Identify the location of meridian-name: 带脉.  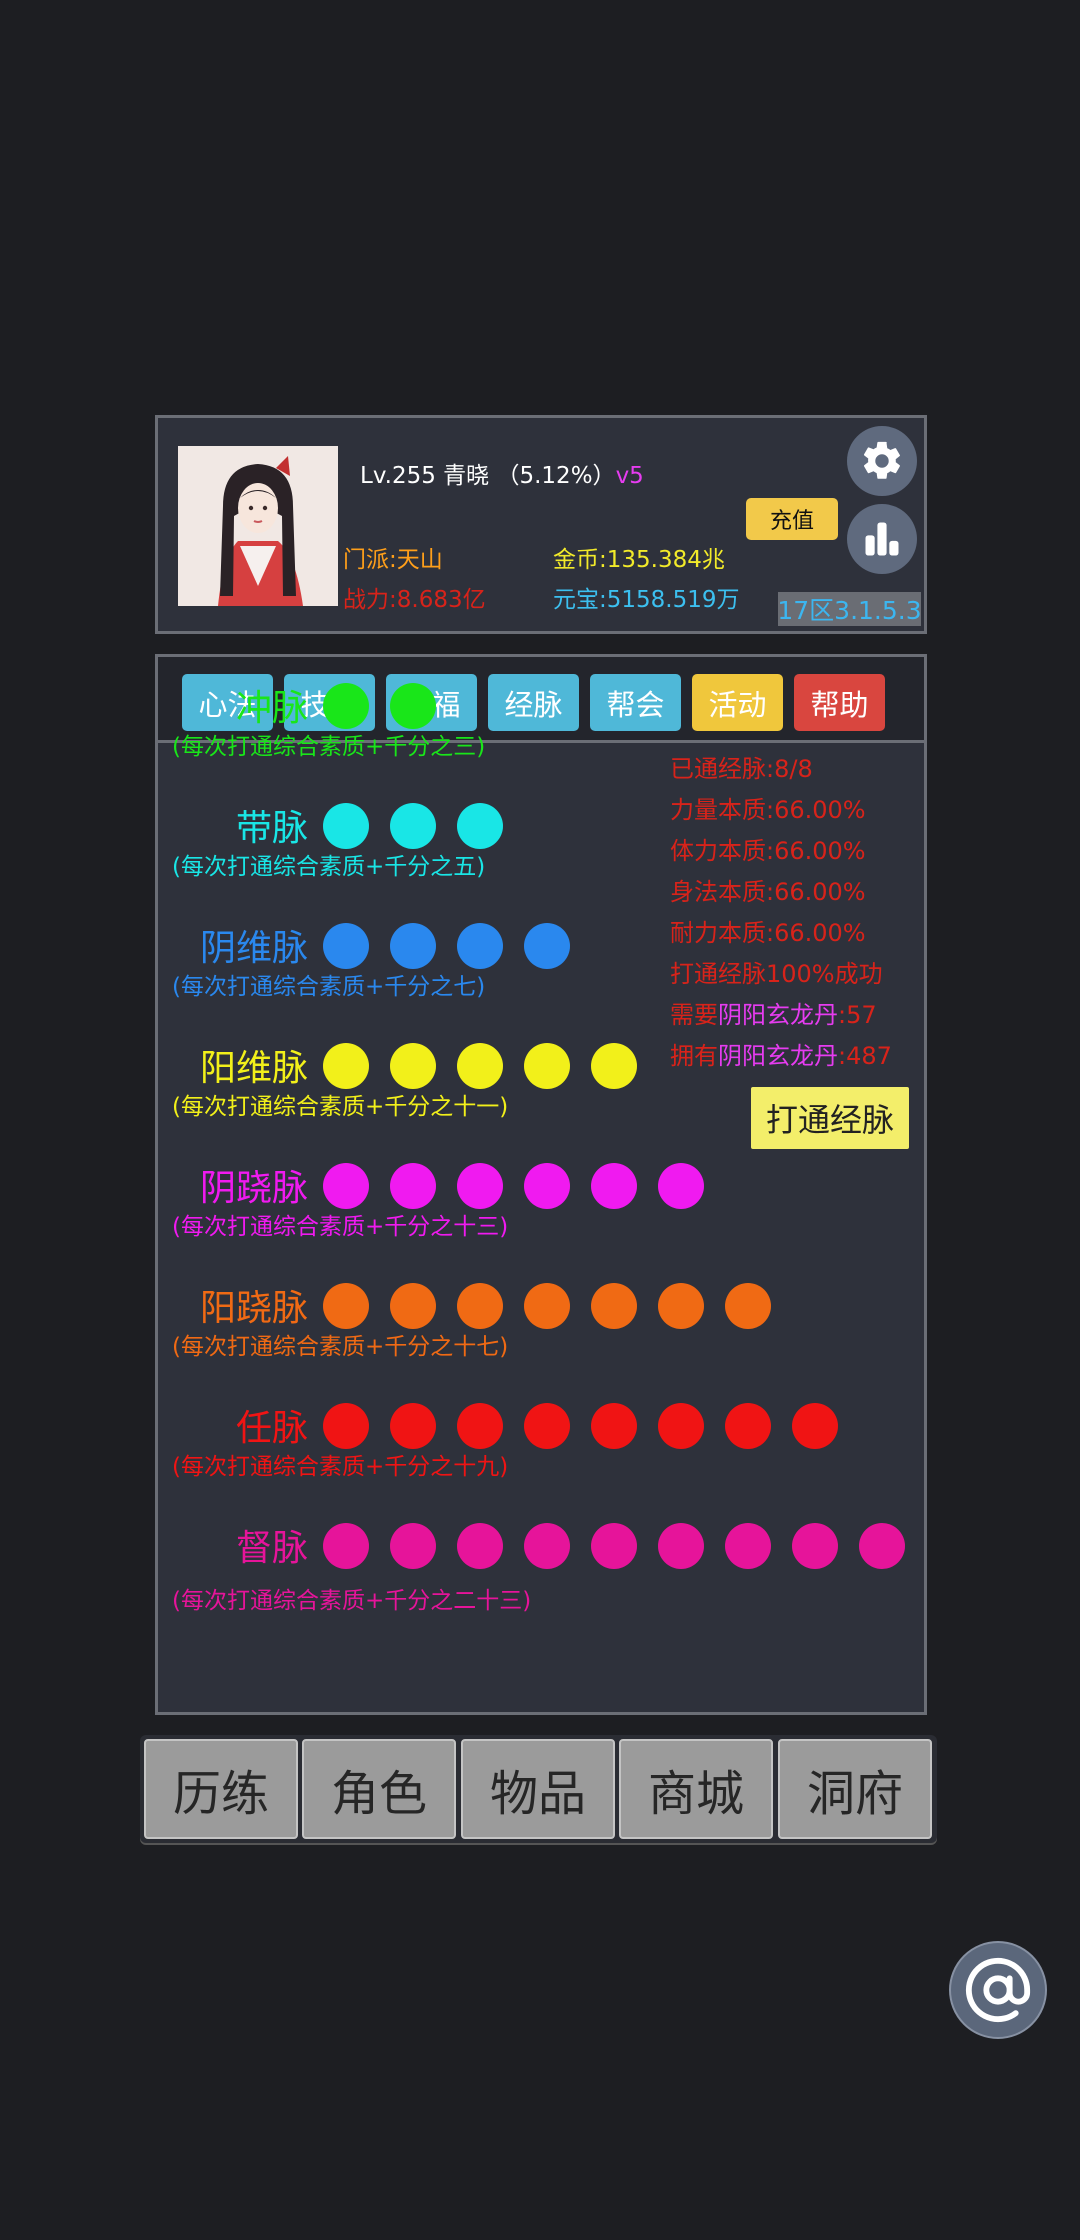
(271, 828).